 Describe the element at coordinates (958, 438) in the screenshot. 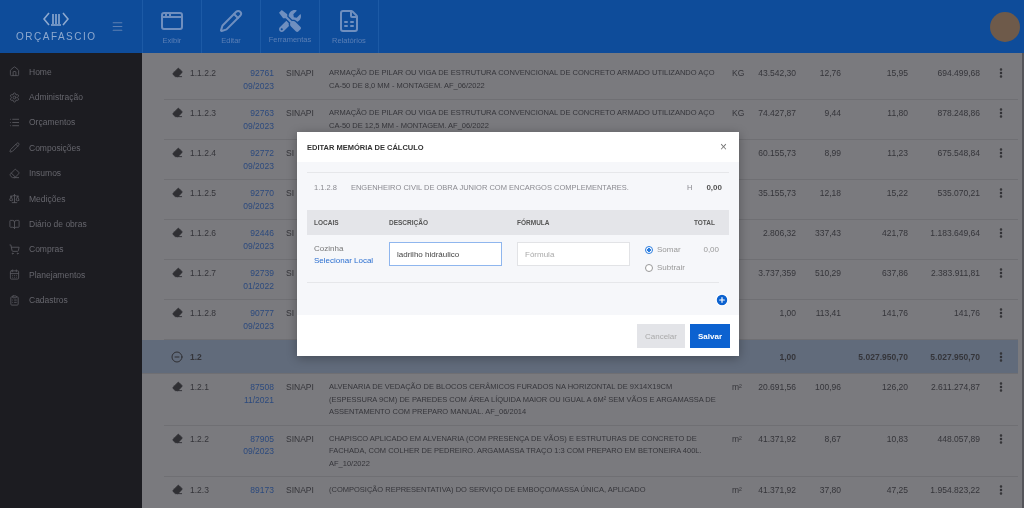

I see `total-text: 448.057,89` at that location.